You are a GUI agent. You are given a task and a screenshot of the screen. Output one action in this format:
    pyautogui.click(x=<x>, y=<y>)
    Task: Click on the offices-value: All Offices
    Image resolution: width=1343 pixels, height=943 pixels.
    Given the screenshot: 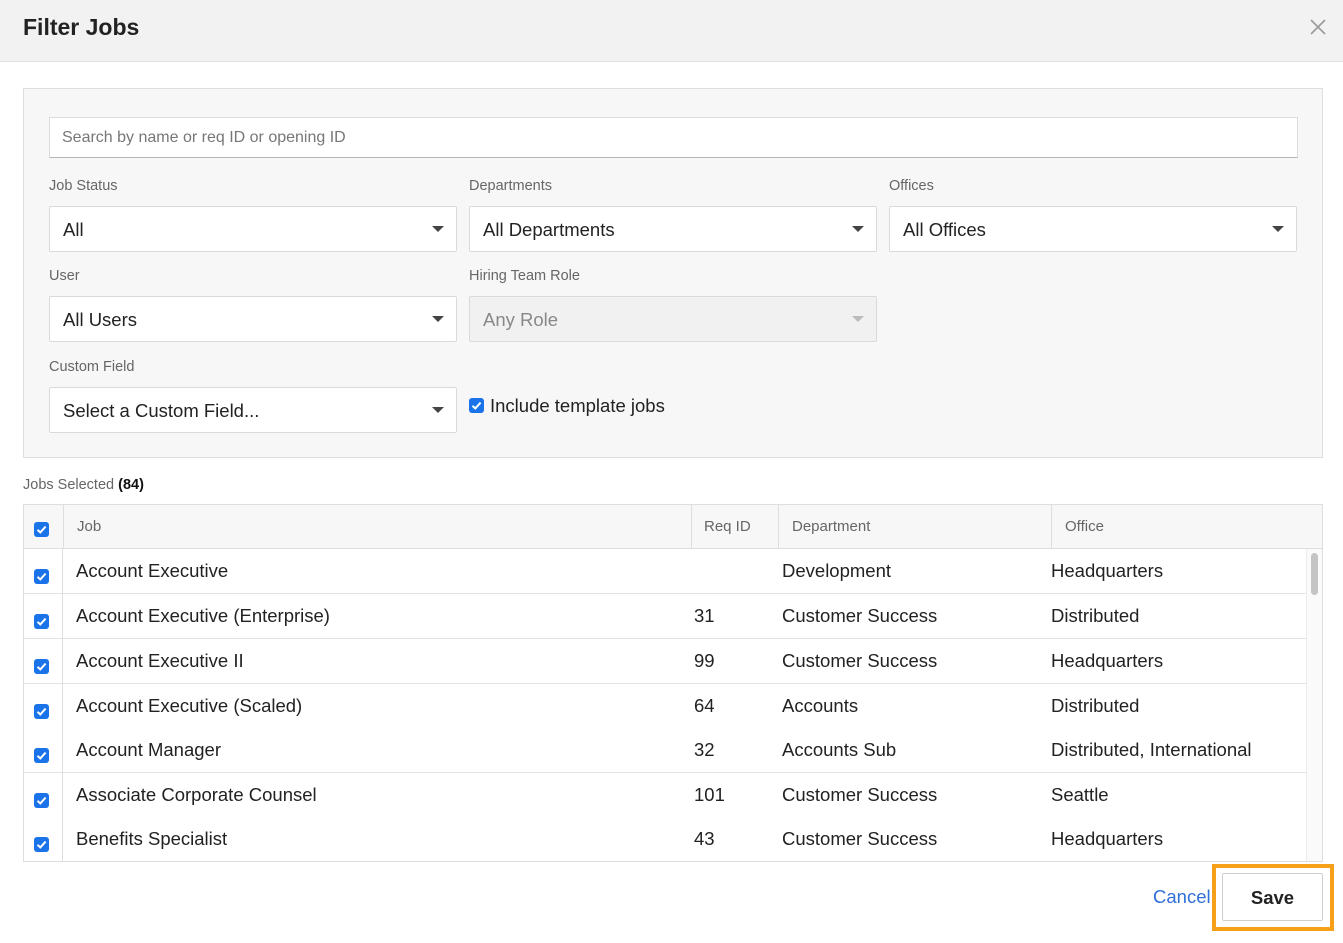 What is the action you would take?
    pyautogui.click(x=944, y=229)
    